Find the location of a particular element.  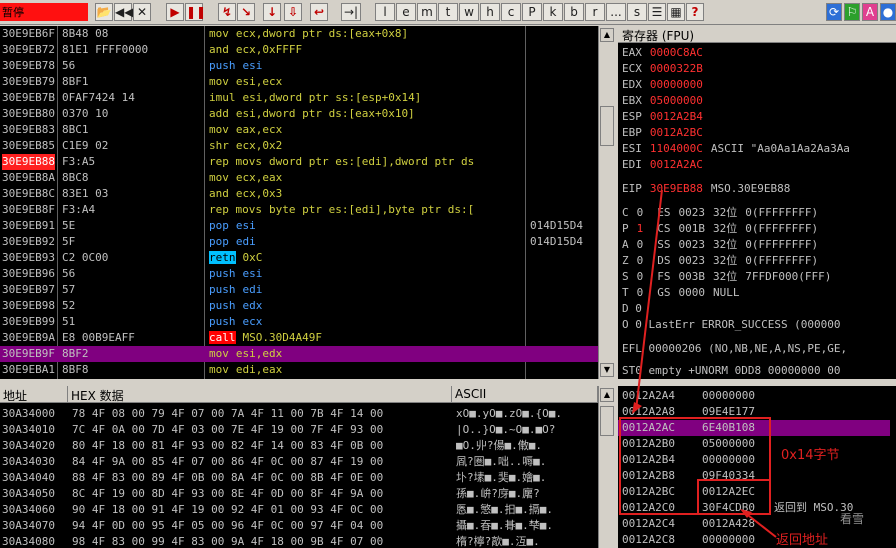

disasm-row: 30E9EB91 5E pop esi 014D15D4 is located at coordinates (299, 226).